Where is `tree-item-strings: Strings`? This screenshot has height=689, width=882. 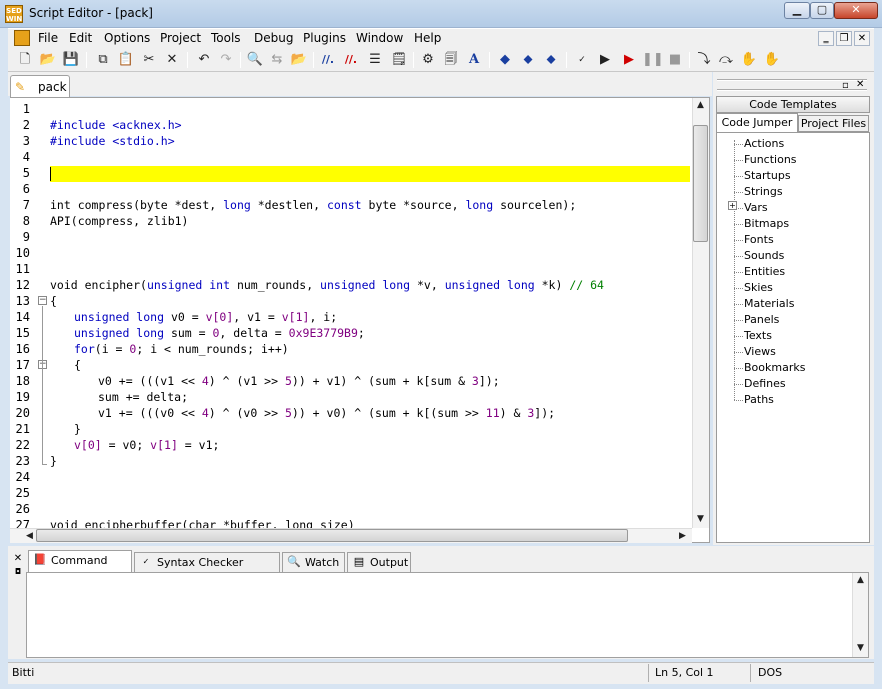 tree-item-strings: Strings is located at coordinates (763, 191).